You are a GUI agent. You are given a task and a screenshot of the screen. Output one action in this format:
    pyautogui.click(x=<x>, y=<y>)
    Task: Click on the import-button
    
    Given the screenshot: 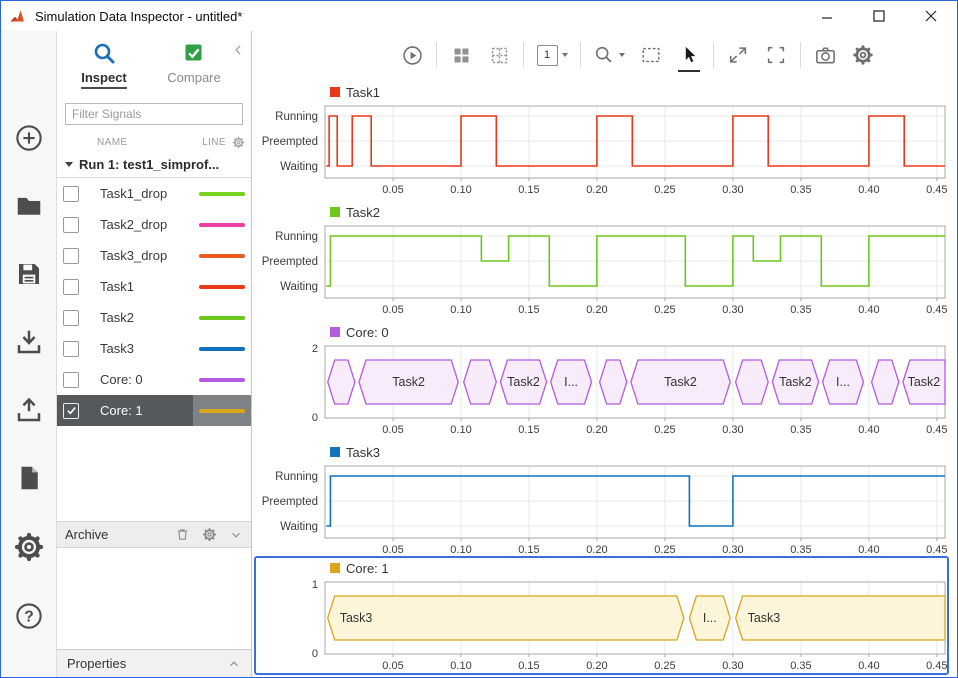 What is the action you would take?
    pyautogui.click(x=29, y=342)
    